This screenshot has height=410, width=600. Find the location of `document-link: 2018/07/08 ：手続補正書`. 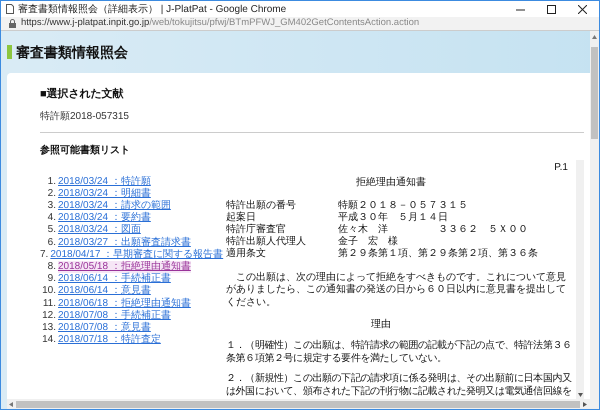

document-link: 2018/07/08 ：手続補正書 is located at coordinates (114, 316).